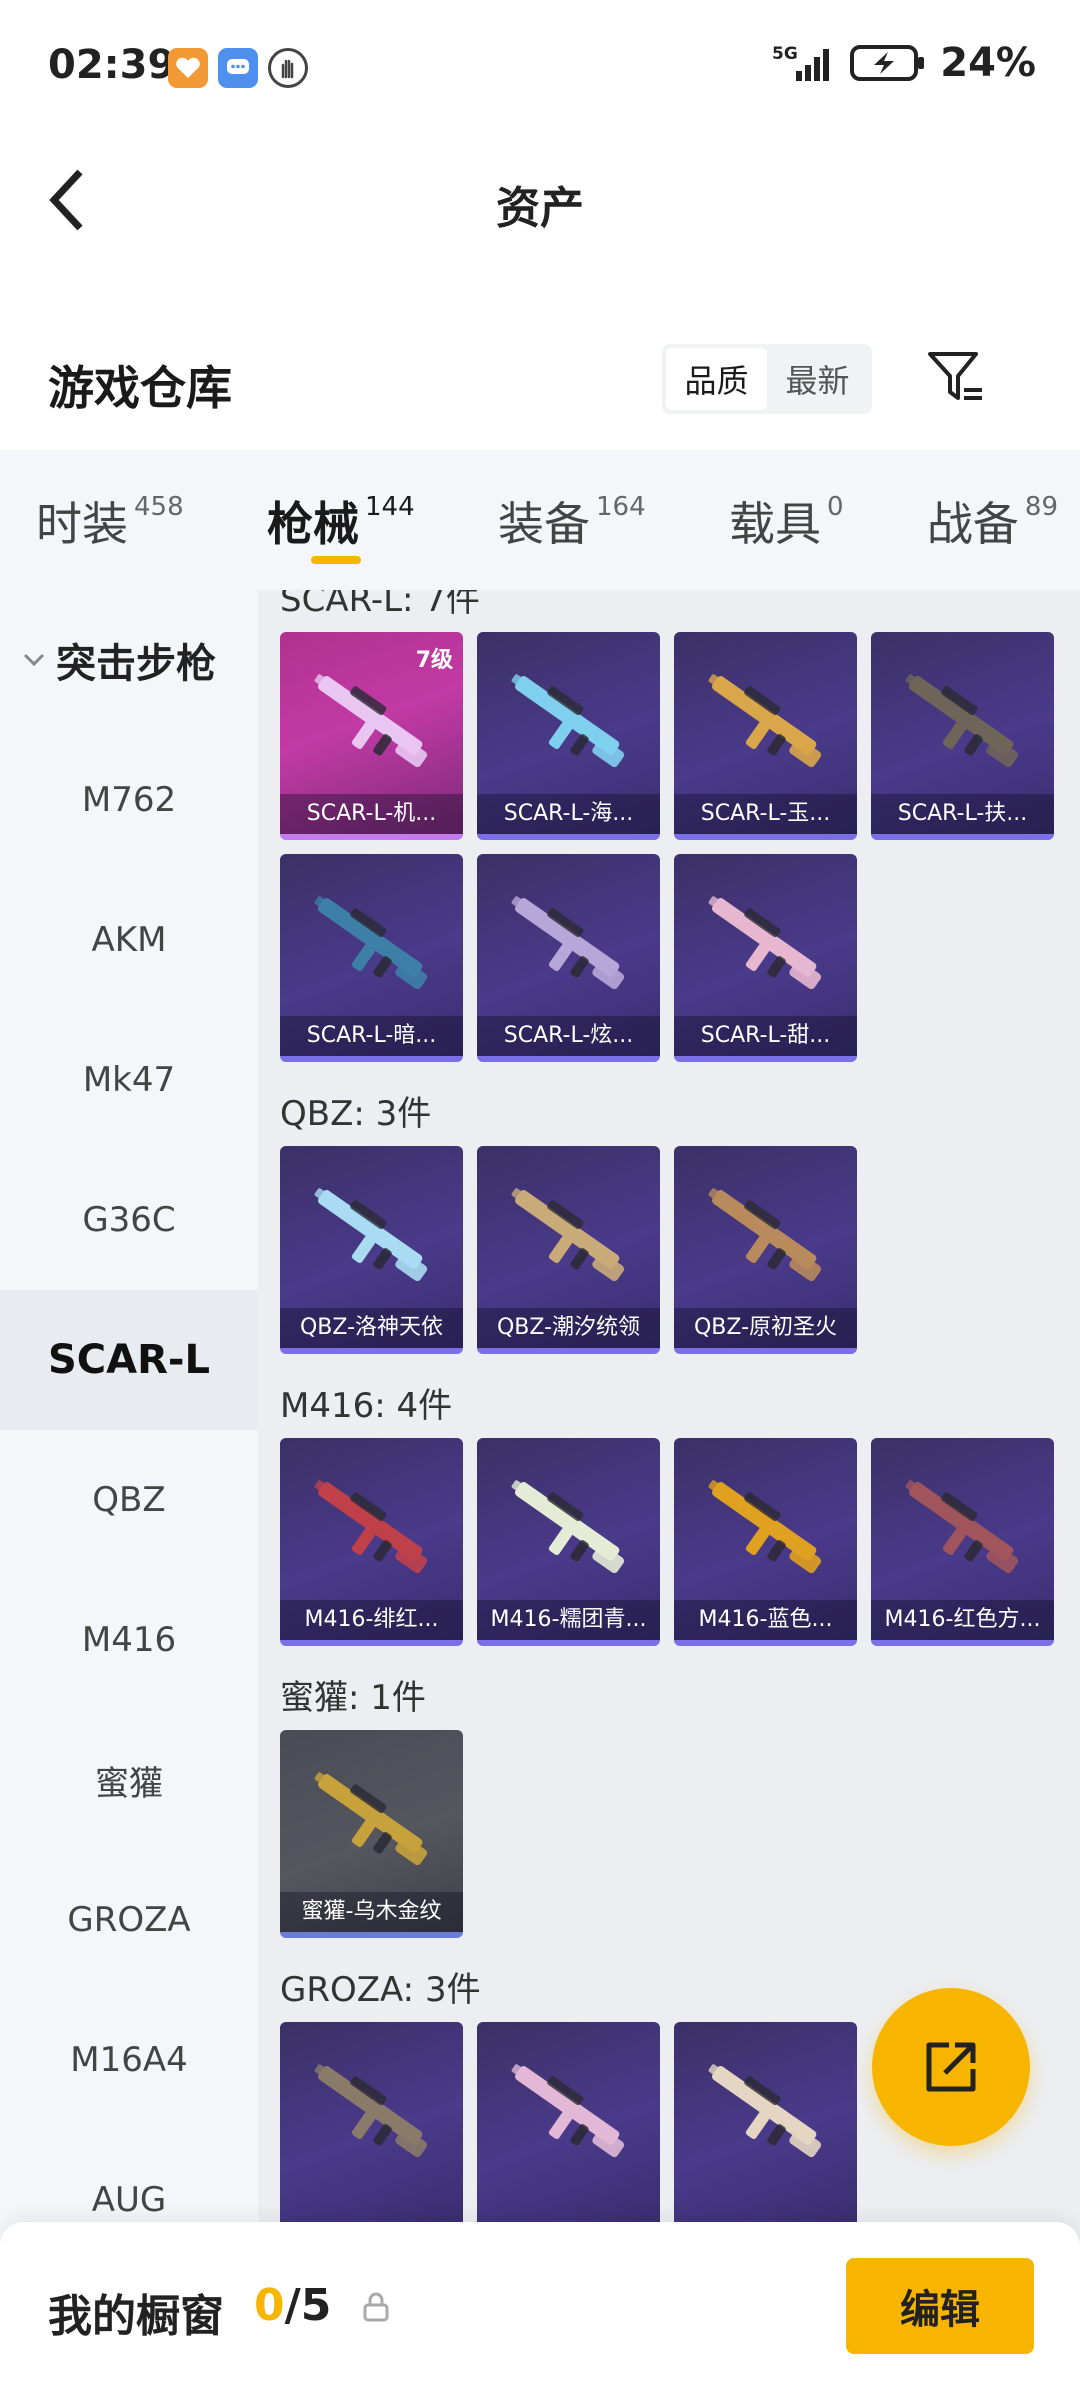  Describe the element at coordinates (336, 560) in the screenshot. I see `active-tab-indicator` at that location.